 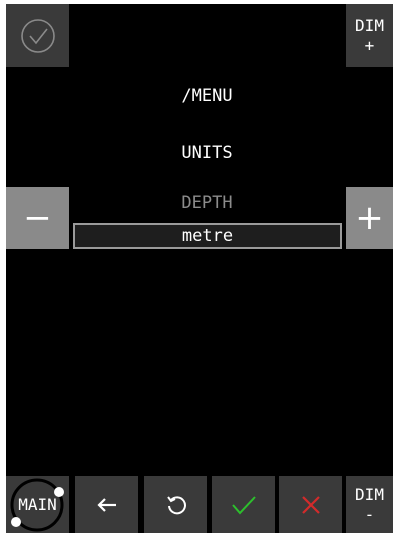 What do you see at coordinates (369, 494) in the screenshot?
I see `dim-down-label: DIM` at bounding box center [369, 494].